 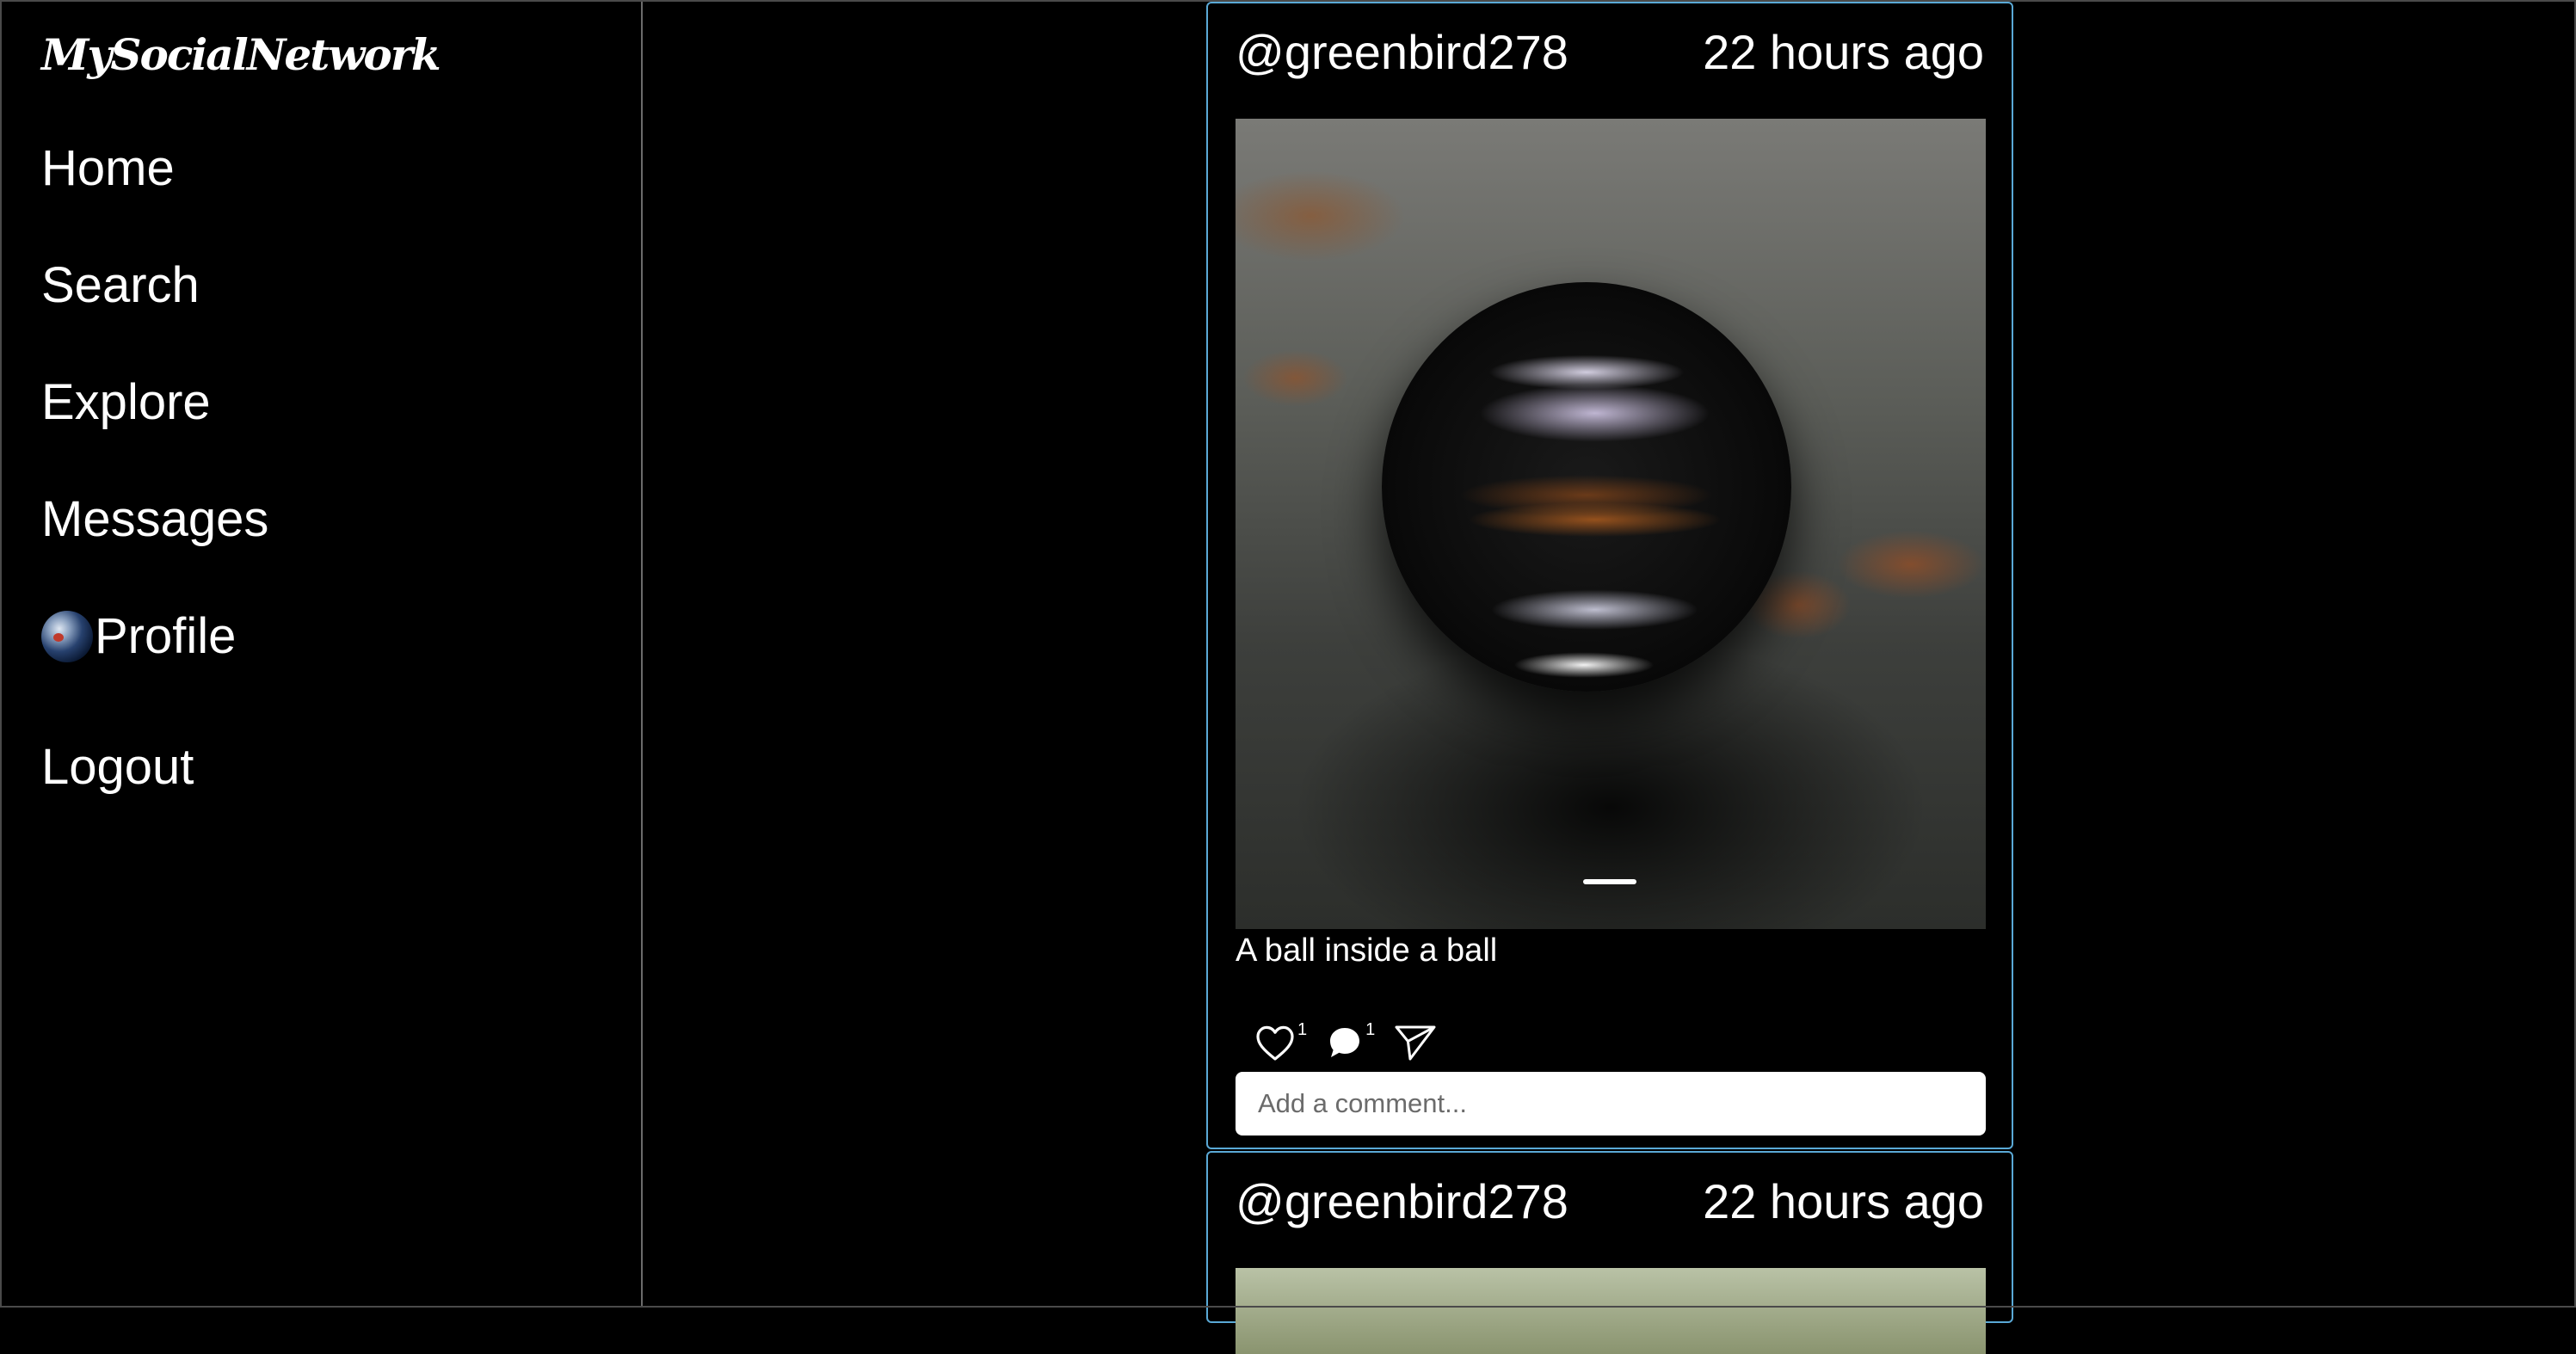 I want to click on sidebar-item-label: Logout, so click(x=117, y=767).